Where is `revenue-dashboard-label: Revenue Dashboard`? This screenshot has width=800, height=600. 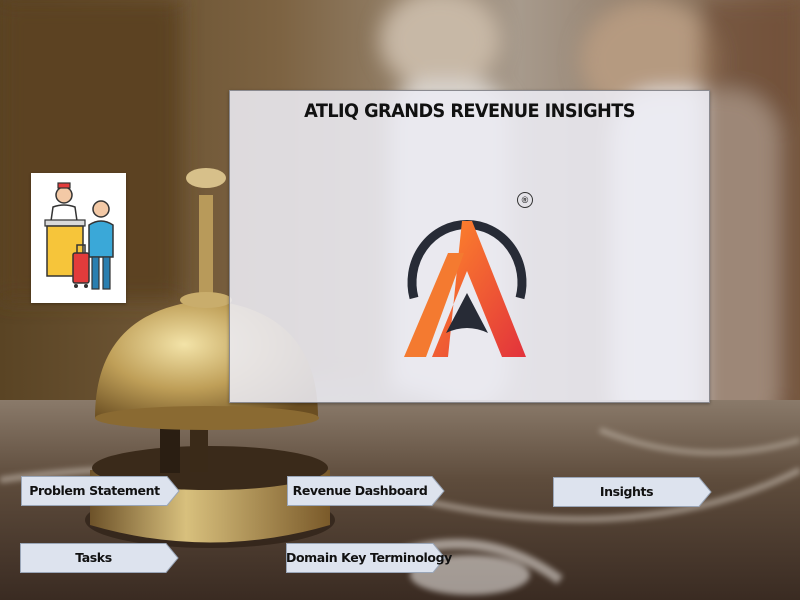 revenue-dashboard-label: Revenue Dashboard is located at coordinates (360, 490).